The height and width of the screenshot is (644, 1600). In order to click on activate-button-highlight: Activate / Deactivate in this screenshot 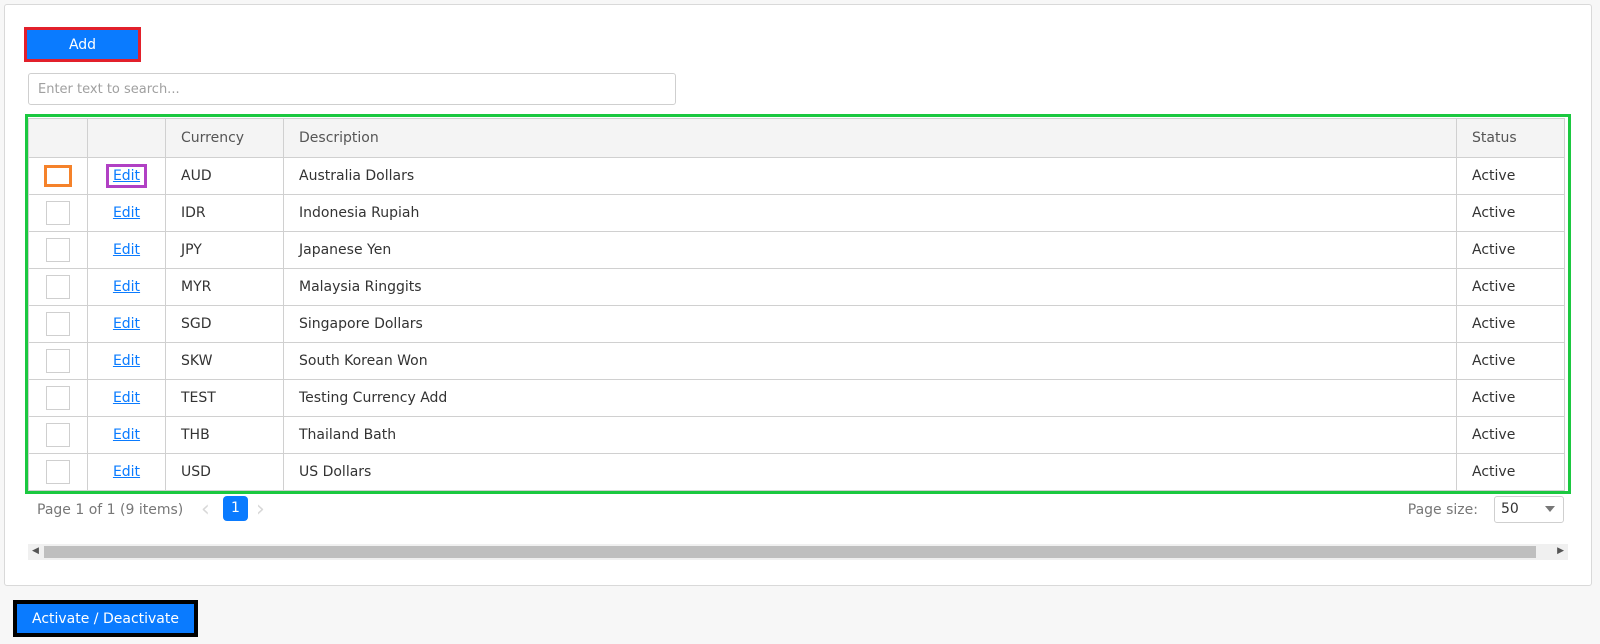, I will do `click(105, 618)`.